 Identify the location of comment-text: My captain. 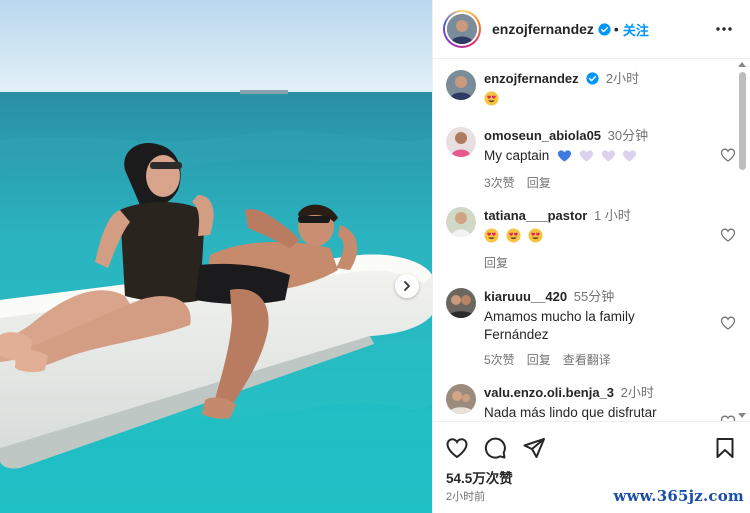
(594, 156).